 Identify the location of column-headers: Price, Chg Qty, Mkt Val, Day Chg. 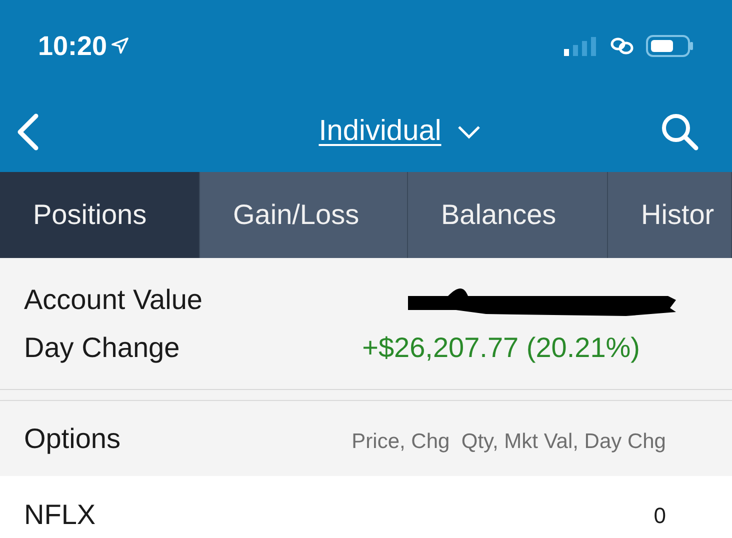
(509, 441).